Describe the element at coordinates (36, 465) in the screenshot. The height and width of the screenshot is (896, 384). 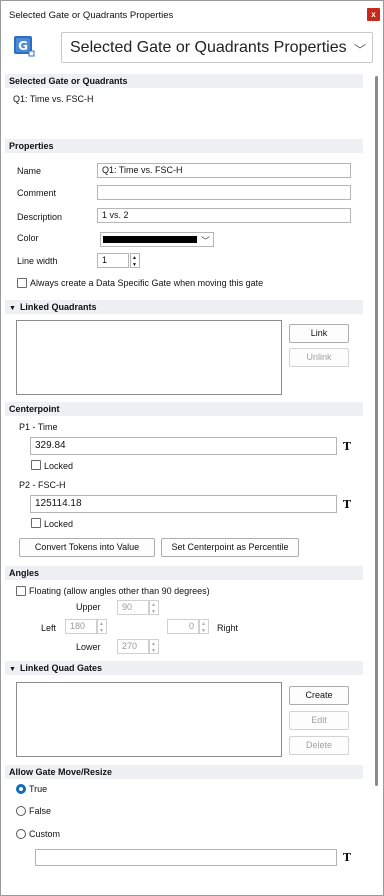
I see `p1-locked-checkbox` at that location.